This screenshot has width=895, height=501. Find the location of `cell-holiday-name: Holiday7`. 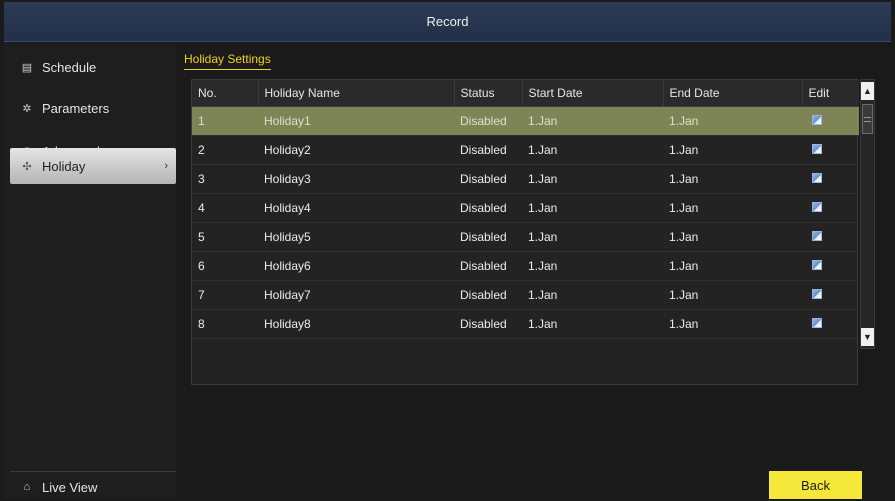

cell-holiday-name: Holiday7 is located at coordinates (287, 294).